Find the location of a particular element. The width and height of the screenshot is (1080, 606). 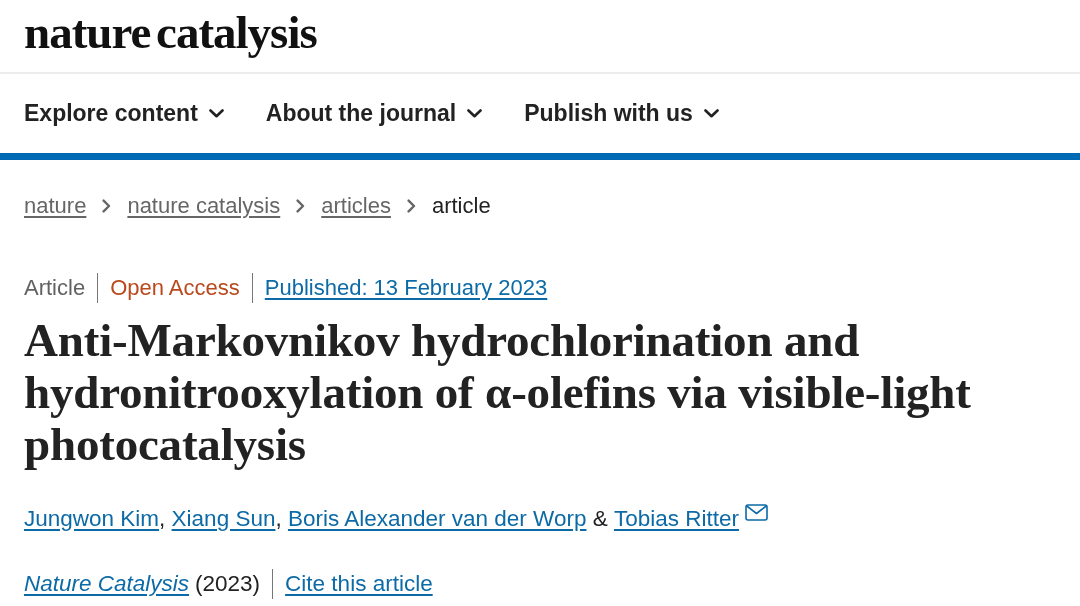

author-link: Boris Alexander van der Worp is located at coordinates (437, 519).